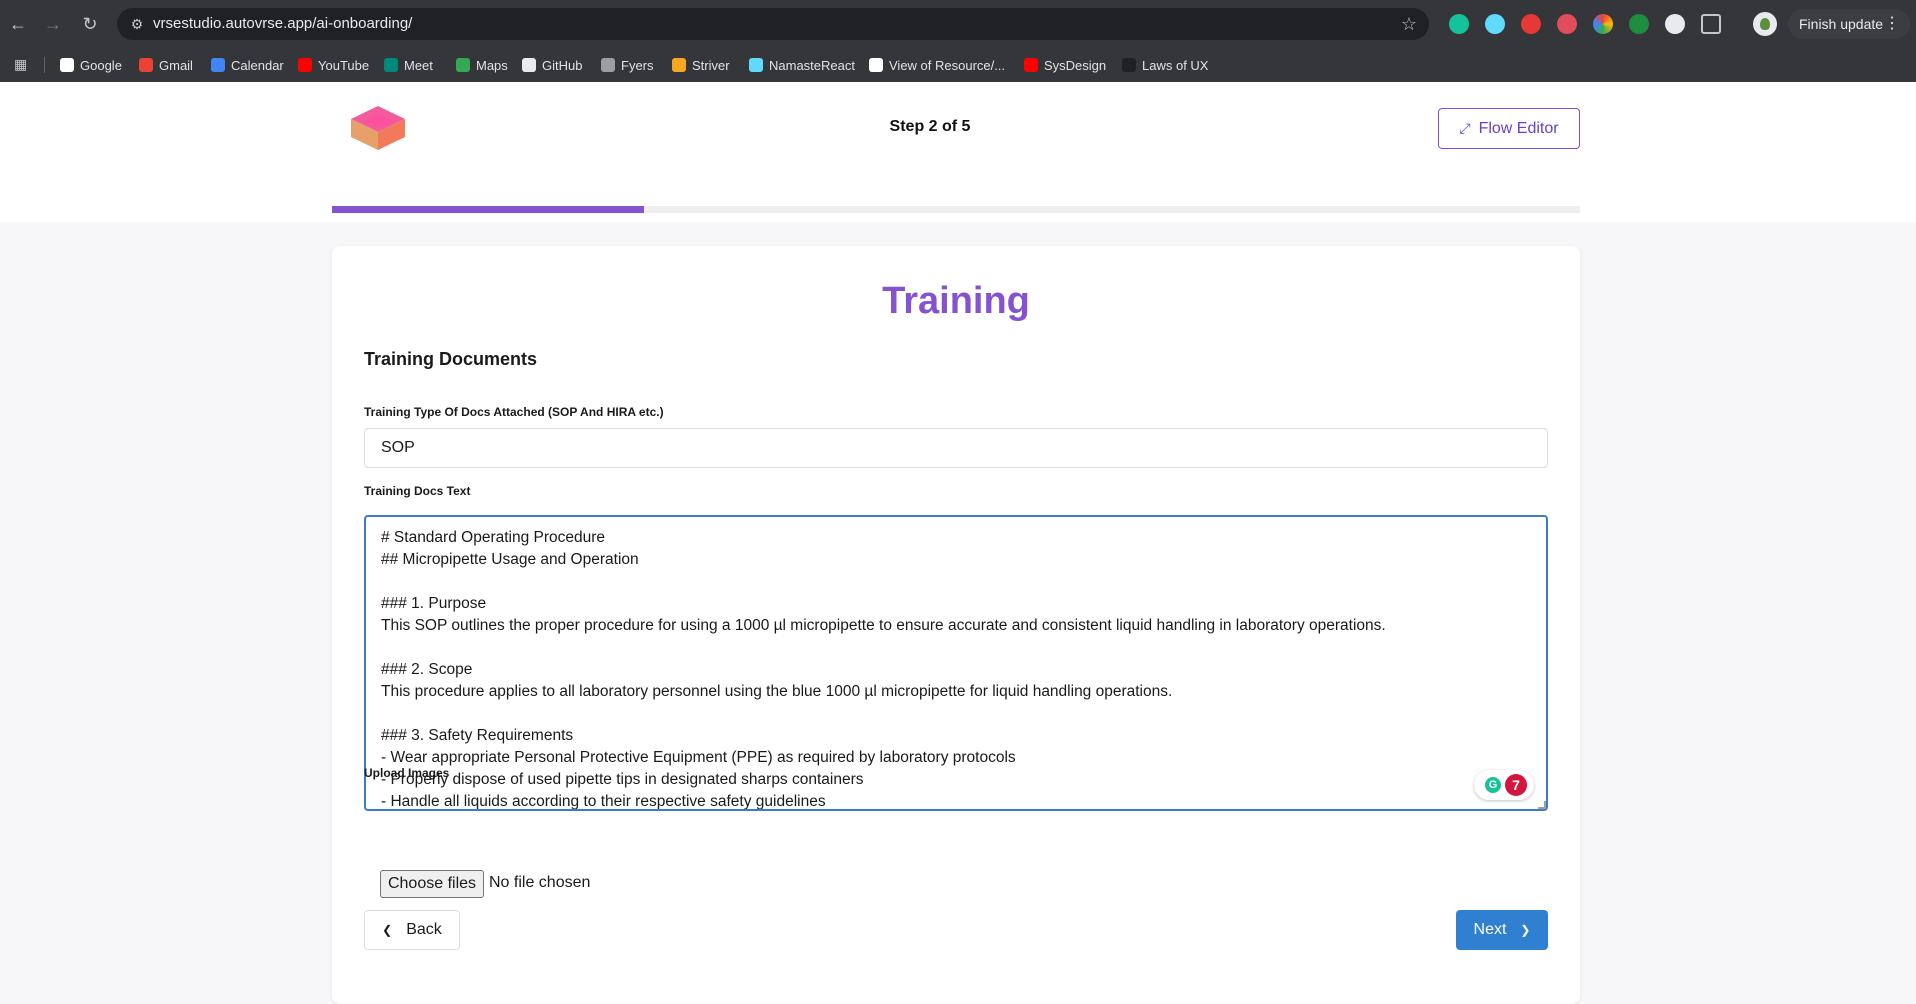 This screenshot has height=1004, width=1916. I want to click on flow-arrows-icon: ⤢, so click(1465, 128).